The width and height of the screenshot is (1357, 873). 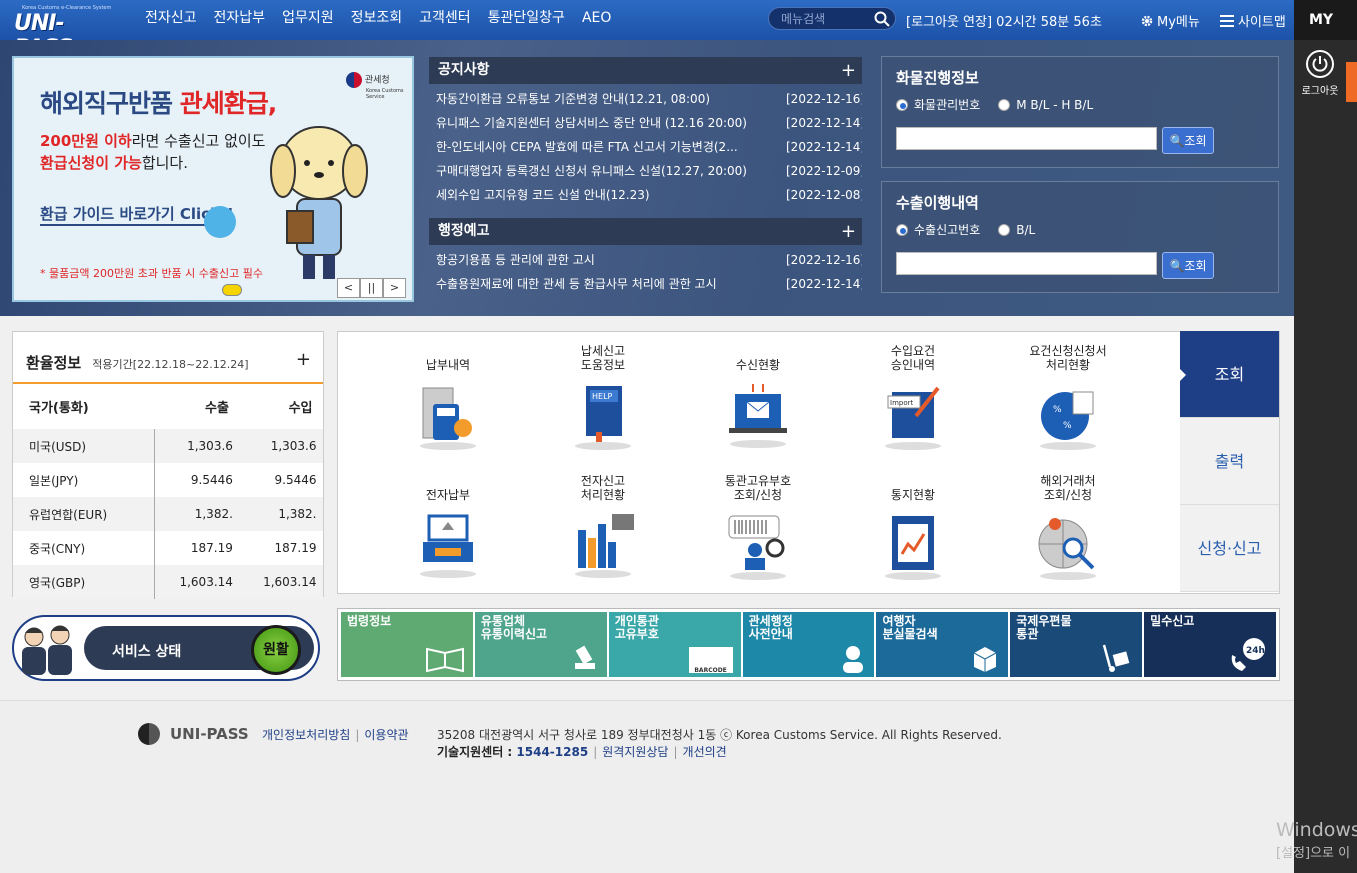 I want to click on logout-button: 로그아웃, so click(x=1320, y=71).